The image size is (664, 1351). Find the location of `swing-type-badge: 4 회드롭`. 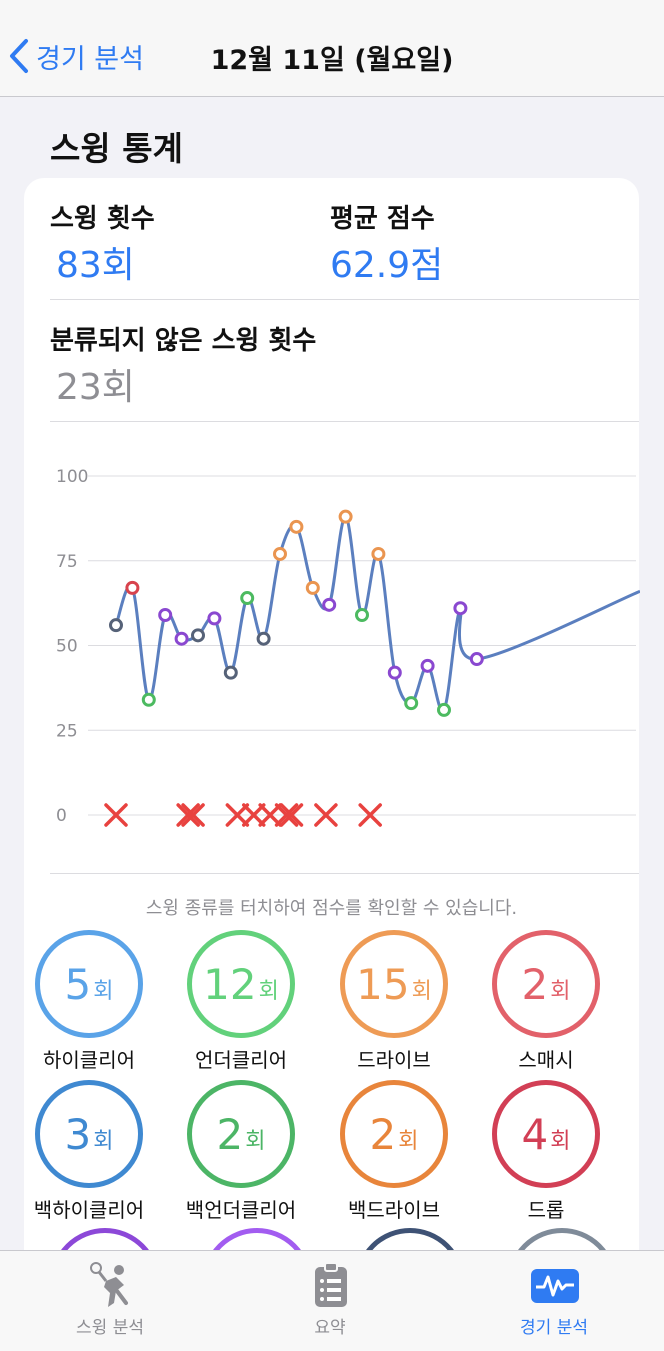

swing-type-badge: 4 회드롭 is located at coordinates (546, 1151).